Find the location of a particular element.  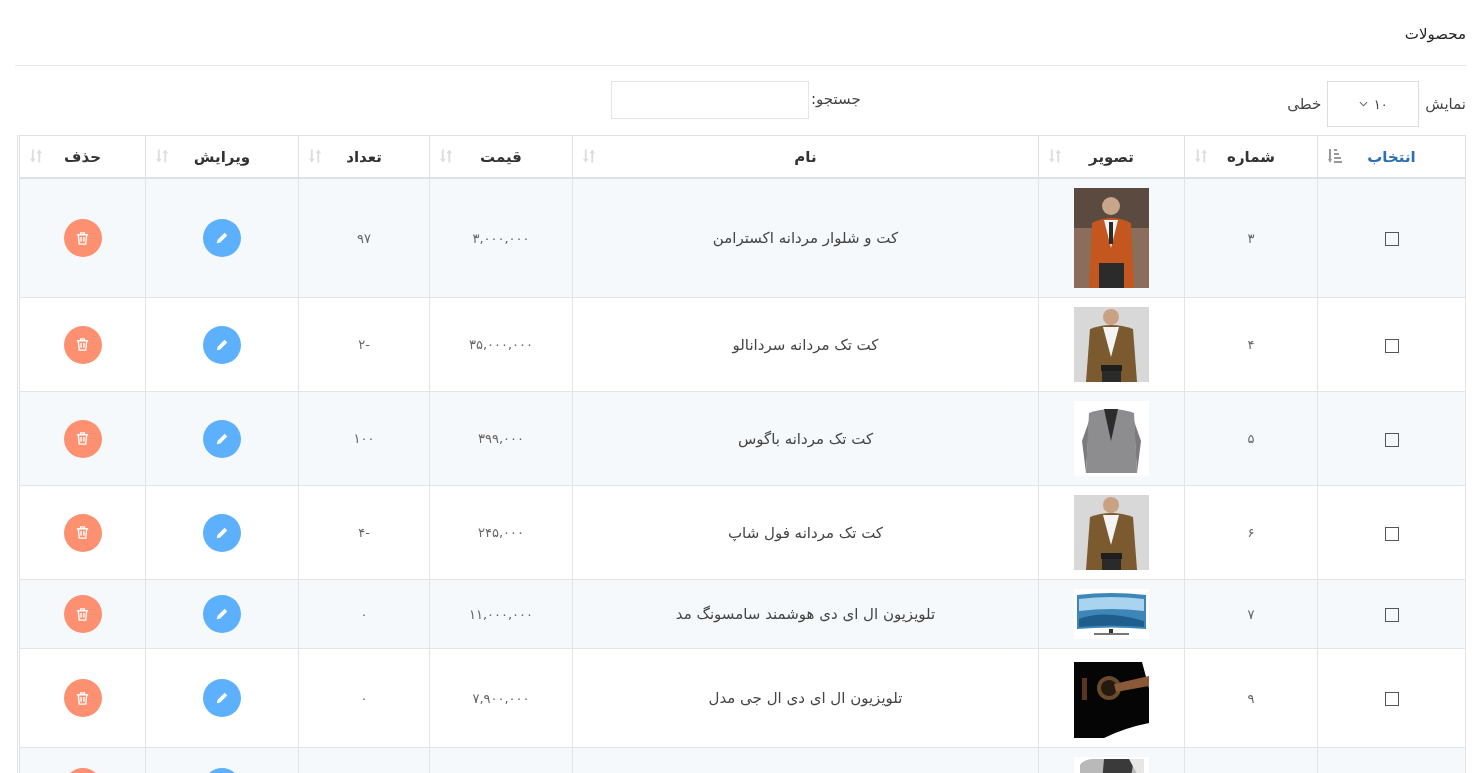

table-cell: تلویزیون ال ای دی ال جی مدل is located at coordinates (805, 698).